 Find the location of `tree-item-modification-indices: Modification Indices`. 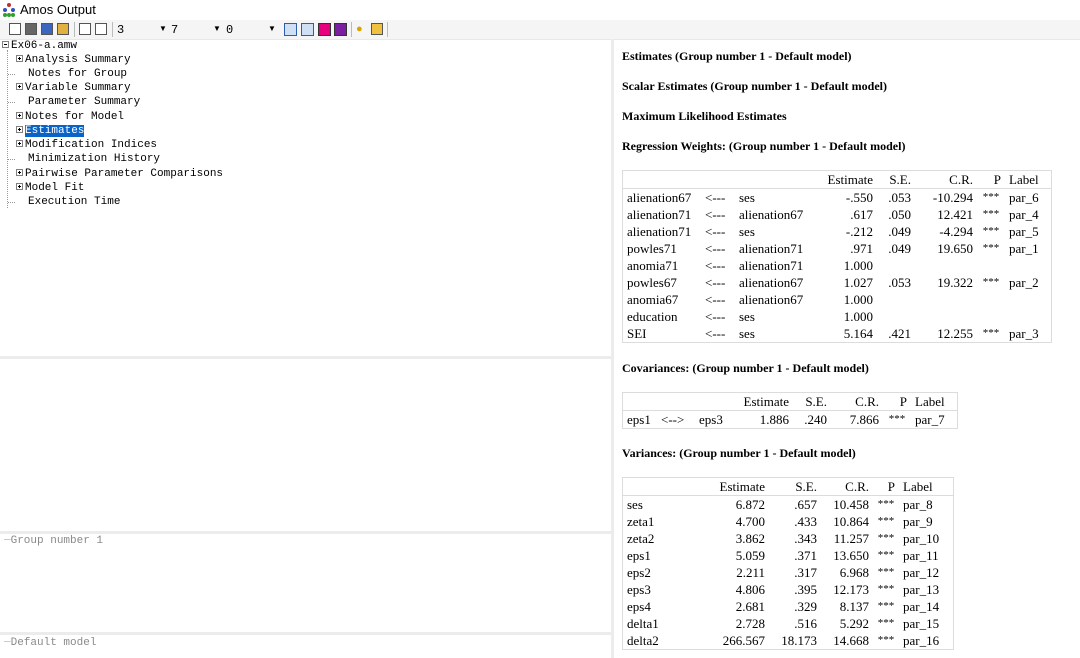

tree-item-modification-indices: Modification Indices is located at coordinates (86, 145).